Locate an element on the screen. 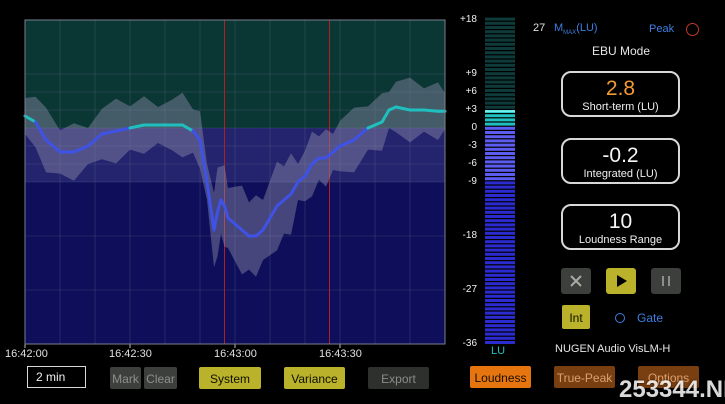 This screenshot has width=725, height=404. short-term-readout: 2.8 Short-term (LU) is located at coordinates (620, 94).